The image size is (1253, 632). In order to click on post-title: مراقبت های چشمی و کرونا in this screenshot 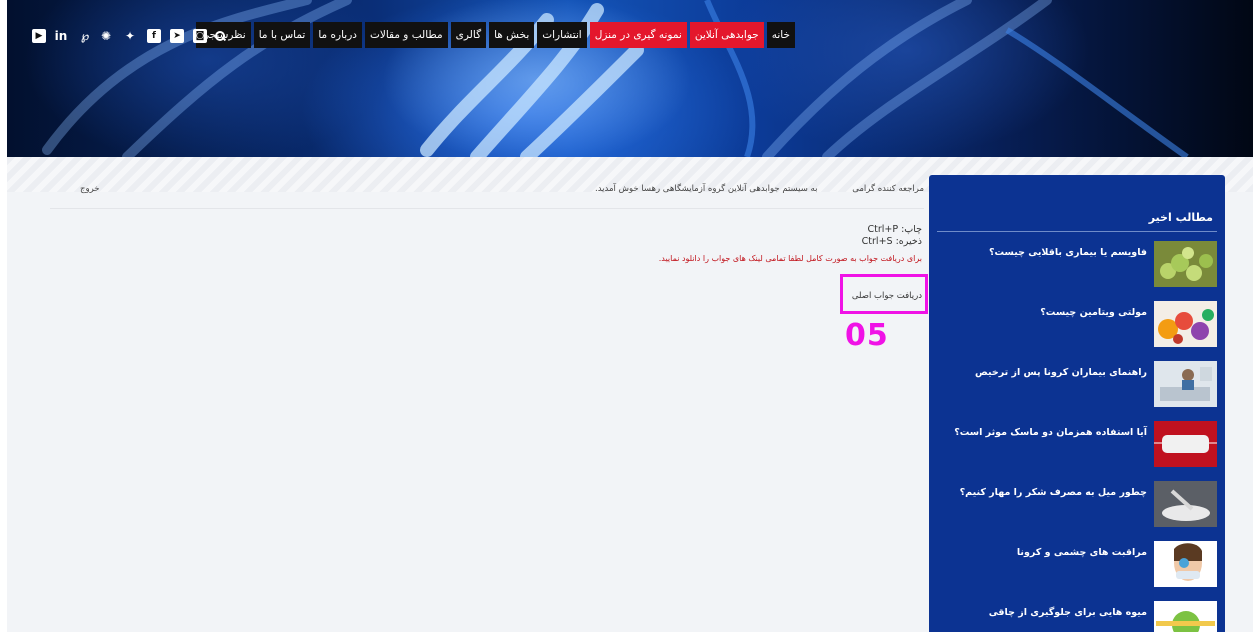, I will do `click(1082, 552)`.